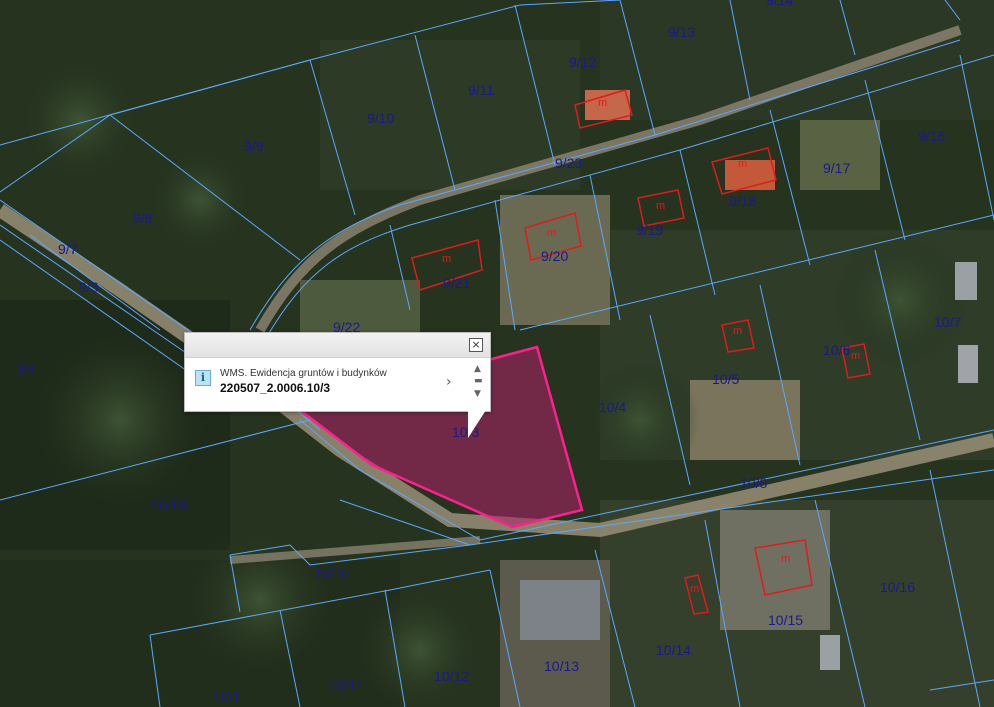  Describe the element at coordinates (449, 382) in the screenshot. I see `chevron-right-icon: ›` at that location.